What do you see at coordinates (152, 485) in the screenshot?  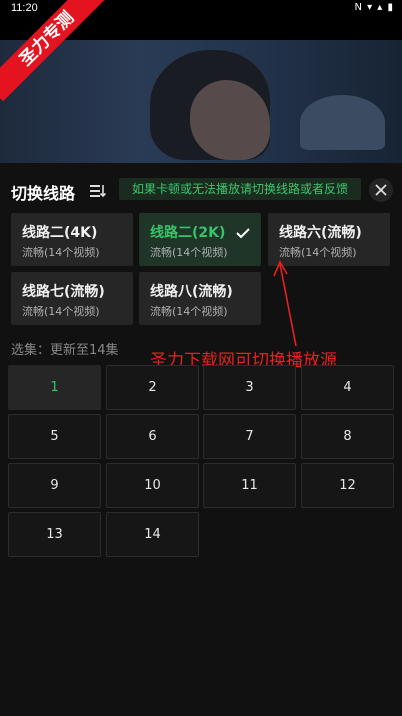 I see `episode-button: 10` at bounding box center [152, 485].